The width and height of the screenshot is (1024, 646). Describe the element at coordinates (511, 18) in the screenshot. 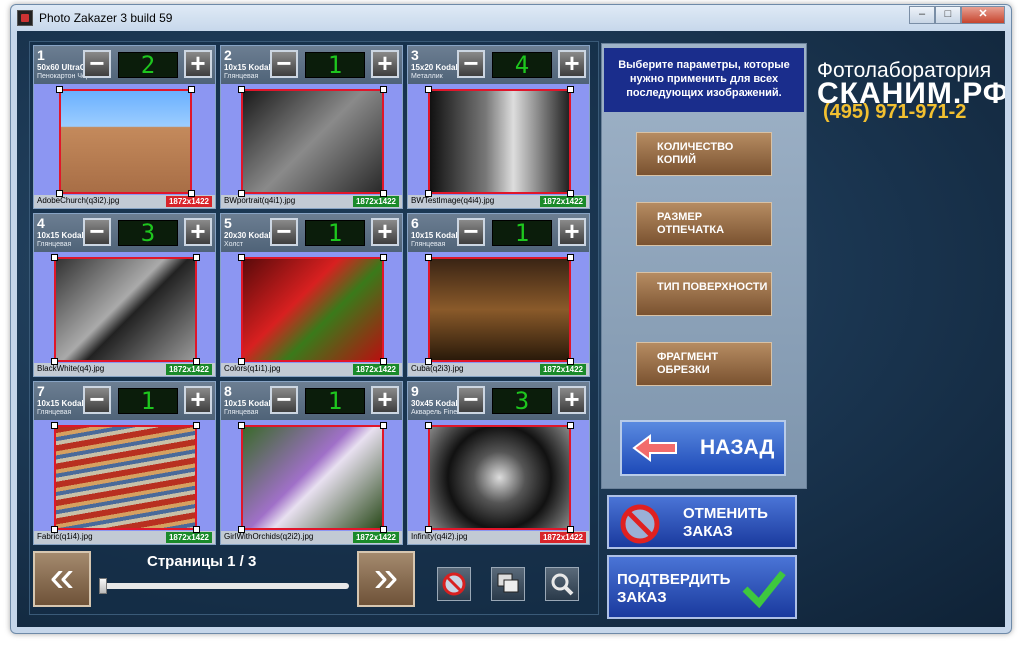

I see `title-bar: Photo Zakazer 3 build 59 – □ ✕` at that location.